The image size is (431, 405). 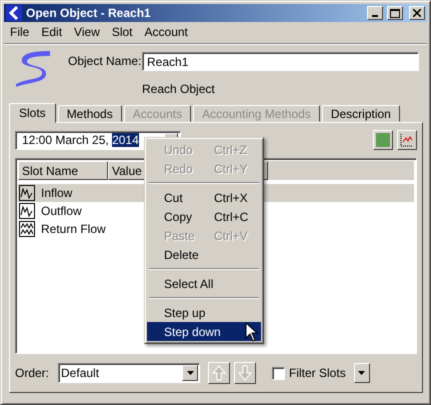 I want to click on slot-name: Inflow, so click(x=56, y=193).